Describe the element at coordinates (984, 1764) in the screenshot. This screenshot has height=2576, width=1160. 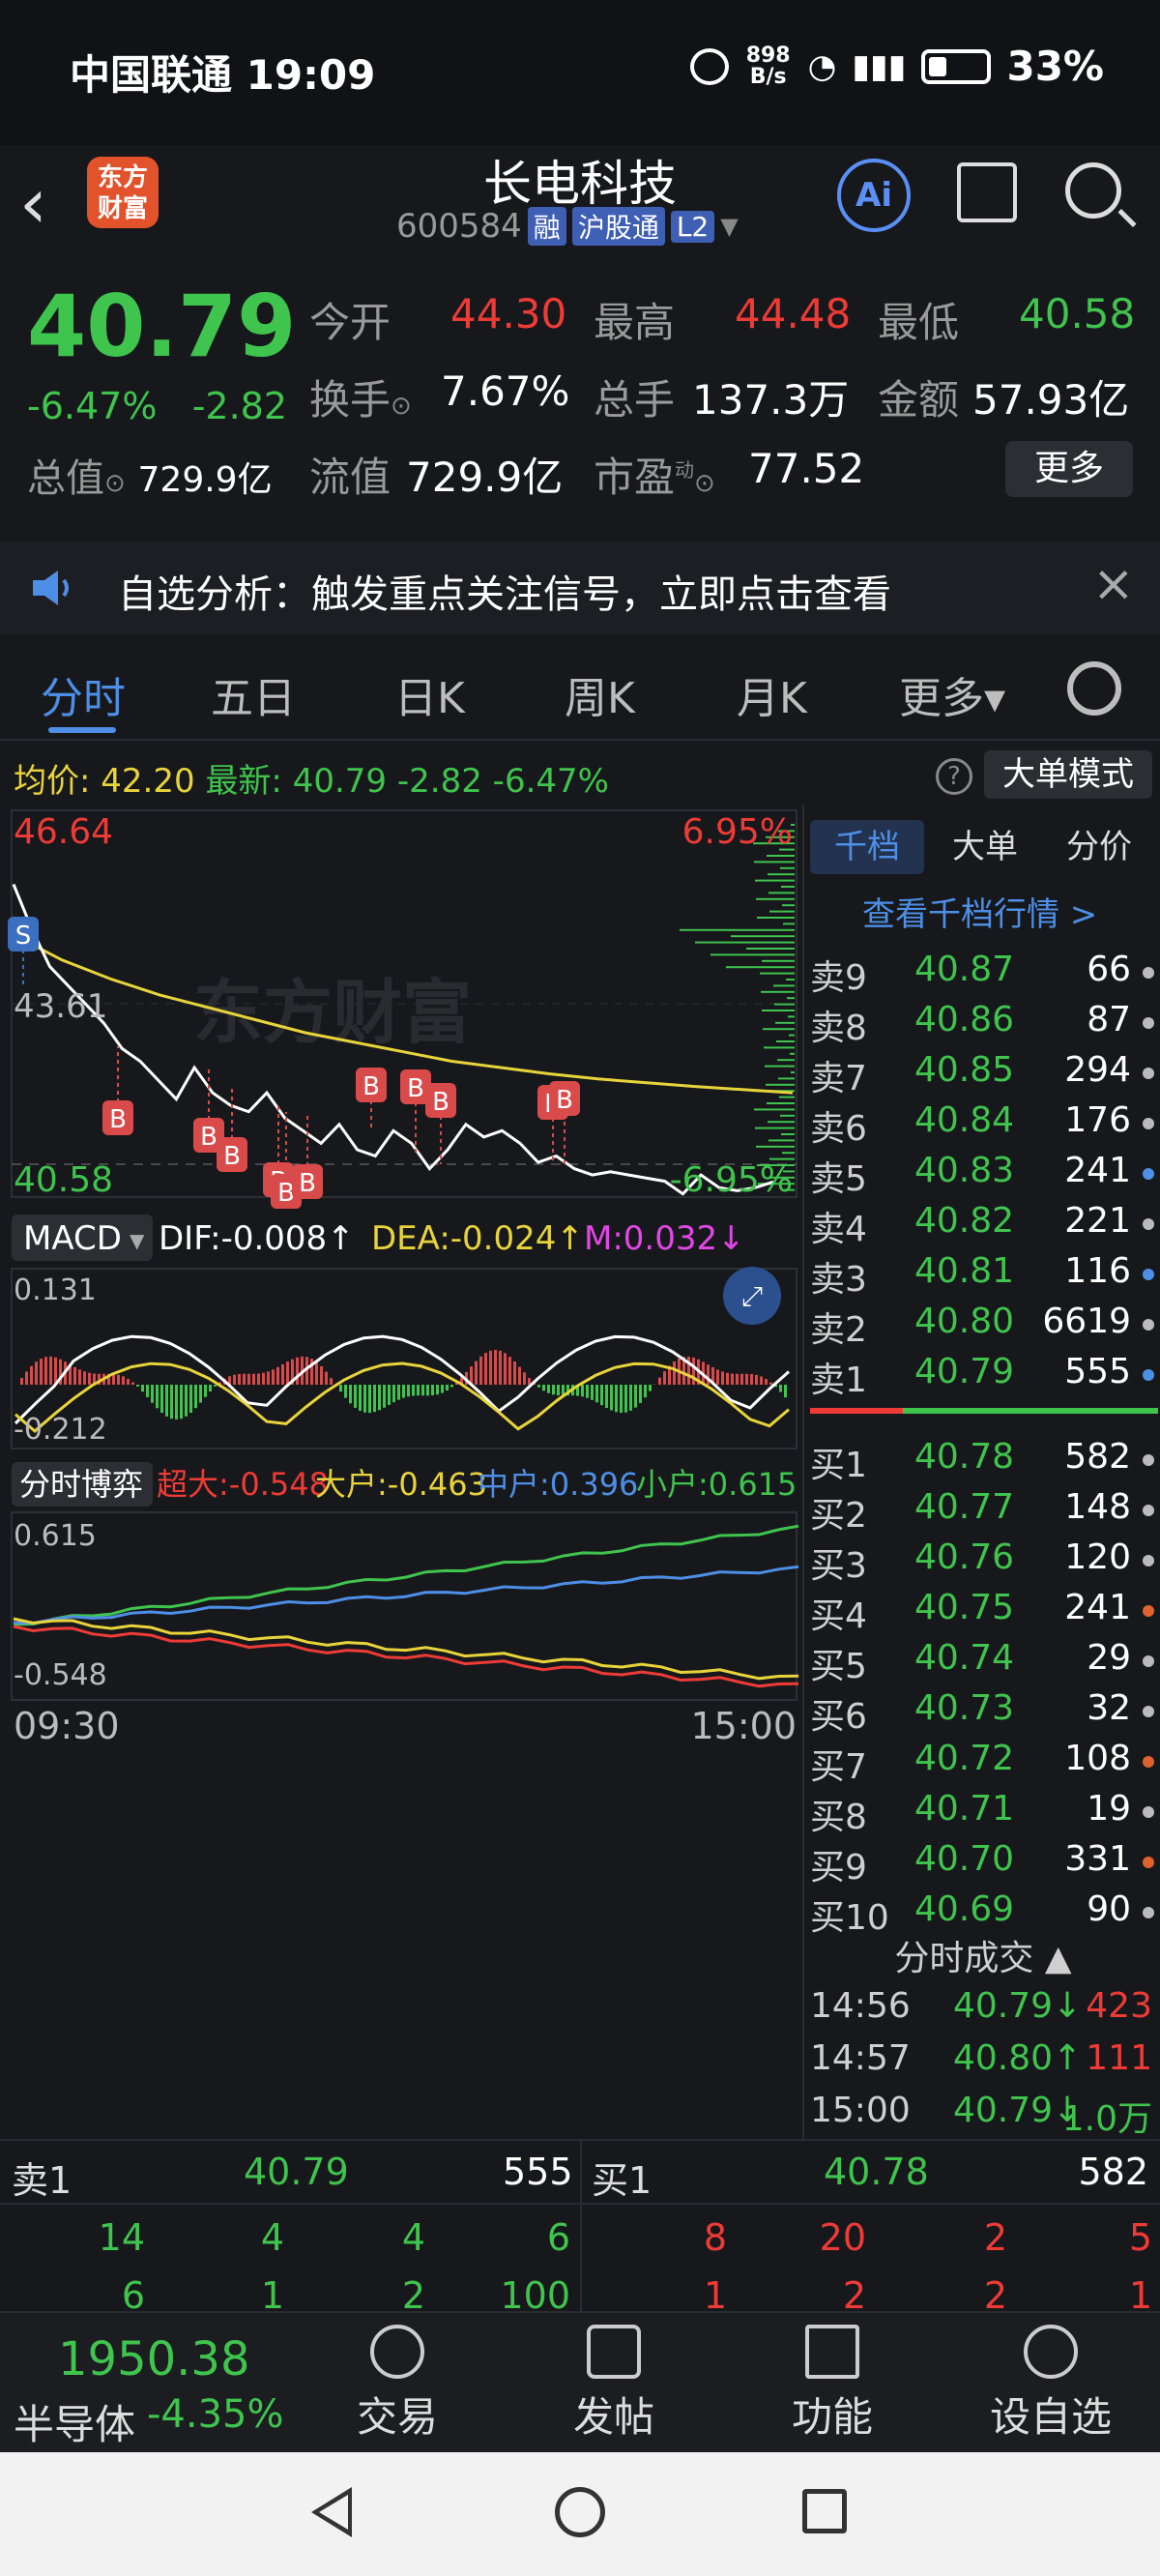
I see `bid-row: 买7 40.72 108` at that location.